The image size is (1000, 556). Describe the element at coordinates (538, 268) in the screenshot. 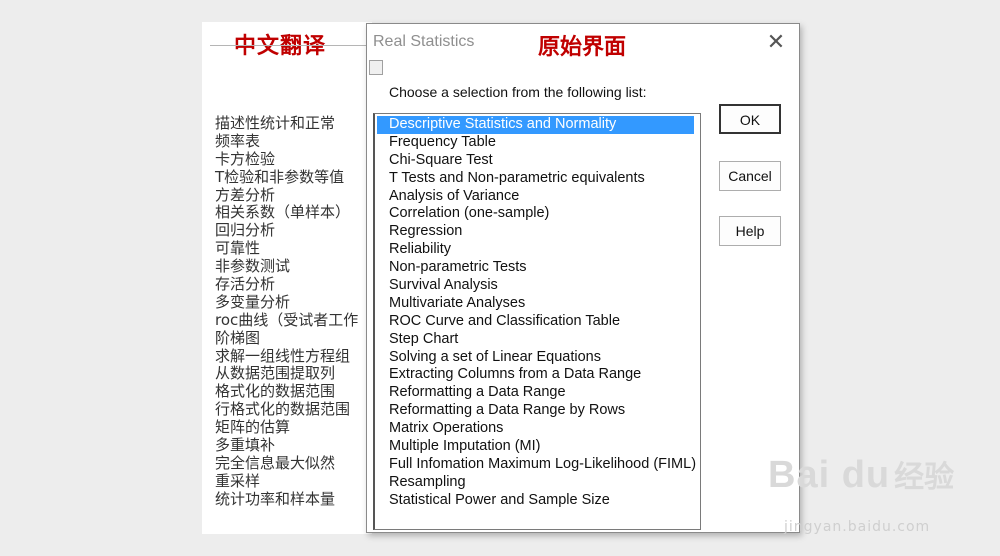

I see `list-option: Non-parametric Tests` at that location.